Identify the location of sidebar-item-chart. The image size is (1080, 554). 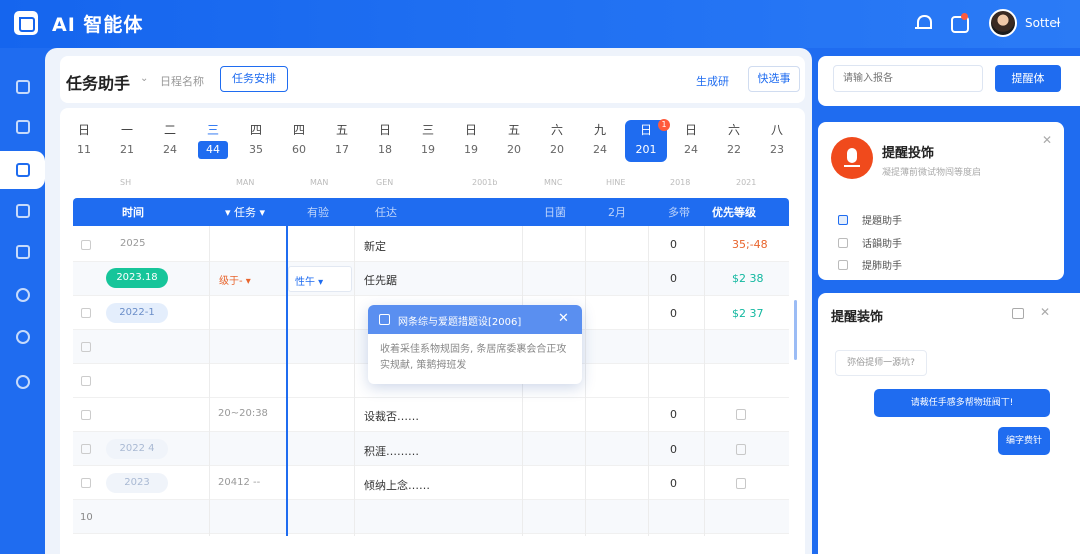
(22, 211).